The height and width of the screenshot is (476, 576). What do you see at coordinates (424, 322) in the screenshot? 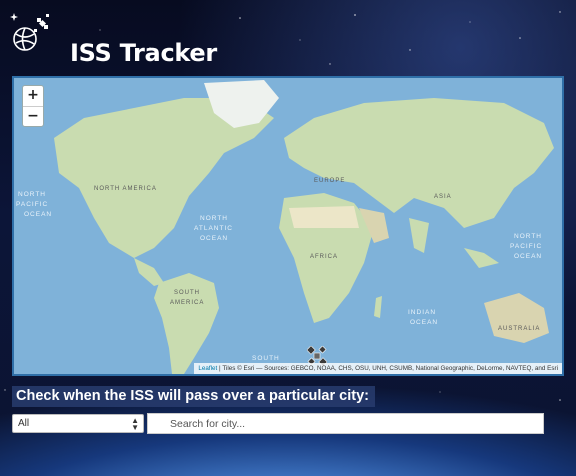
I see `label-indian-ocean-2: OCEAN` at bounding box center [424, 322].